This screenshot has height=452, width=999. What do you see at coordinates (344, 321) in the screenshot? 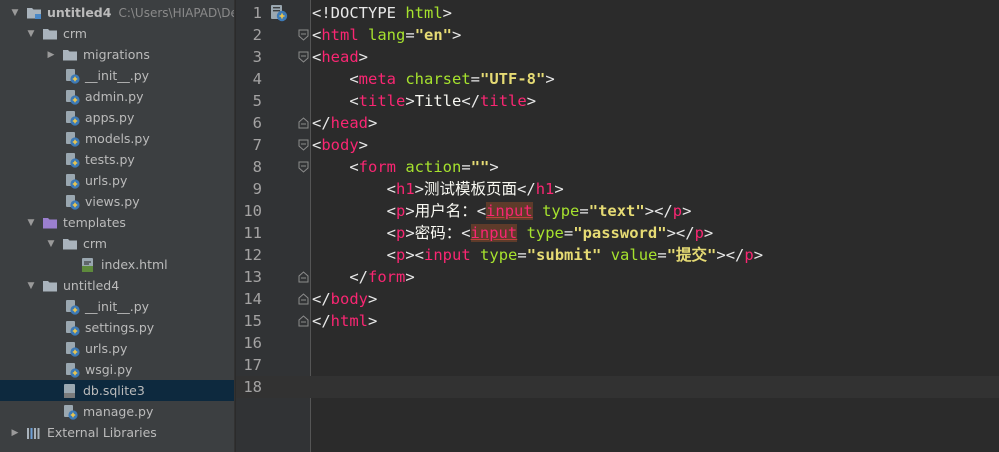
I see `code-text: </html>` at bounding box center [344, 321].